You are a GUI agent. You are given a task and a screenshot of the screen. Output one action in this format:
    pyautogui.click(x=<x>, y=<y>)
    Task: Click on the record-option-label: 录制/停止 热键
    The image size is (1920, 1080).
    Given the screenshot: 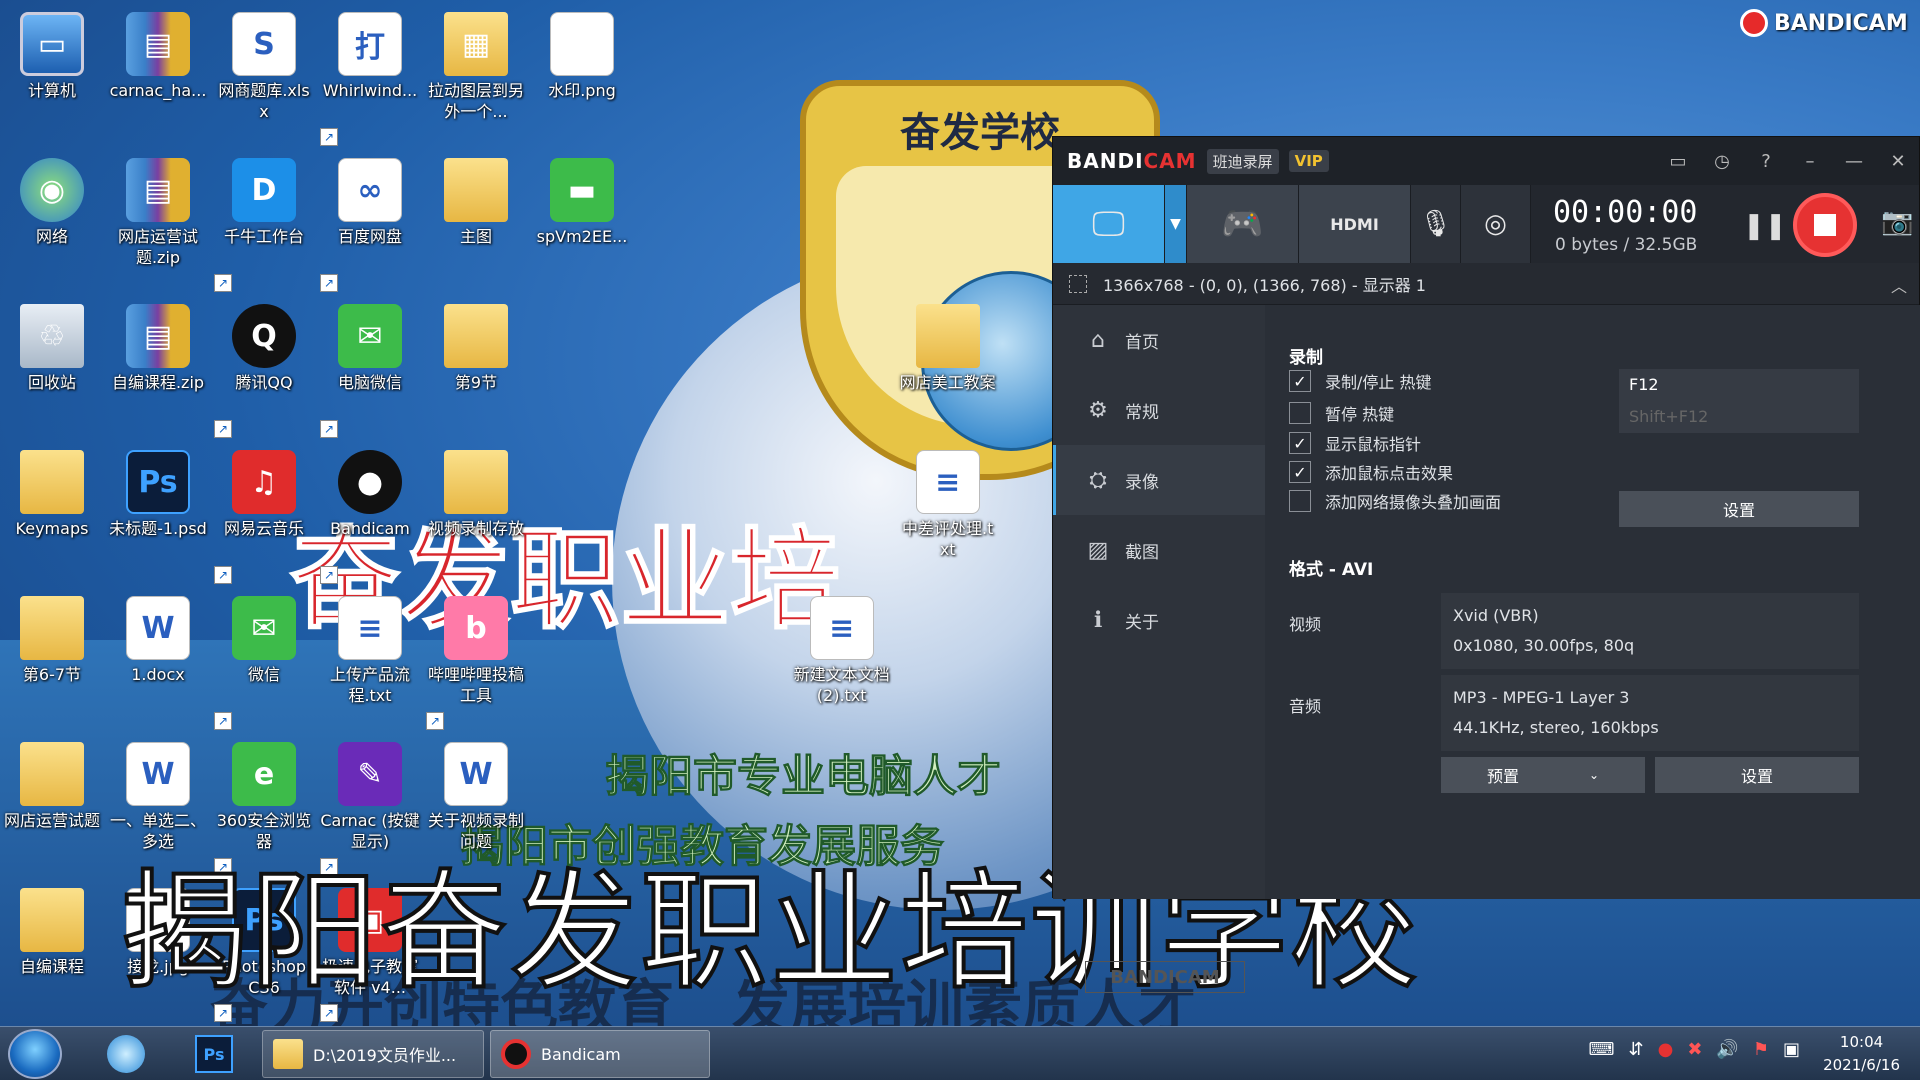 What is the action you would take?
    pyautogui.click(x=1378, y=382)
    